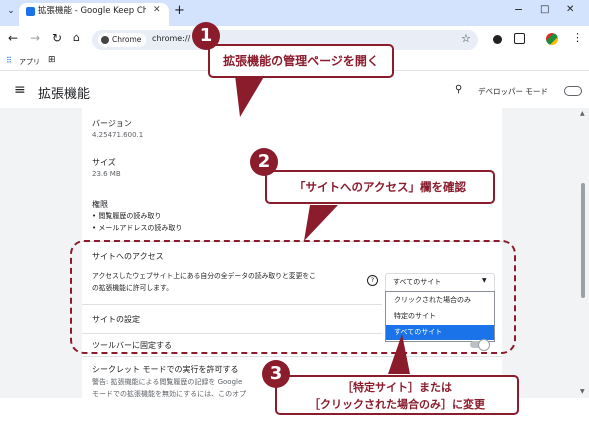  I want to click on callout-1-text: 拡張機能の管理ページを開く, so click(301, 61).